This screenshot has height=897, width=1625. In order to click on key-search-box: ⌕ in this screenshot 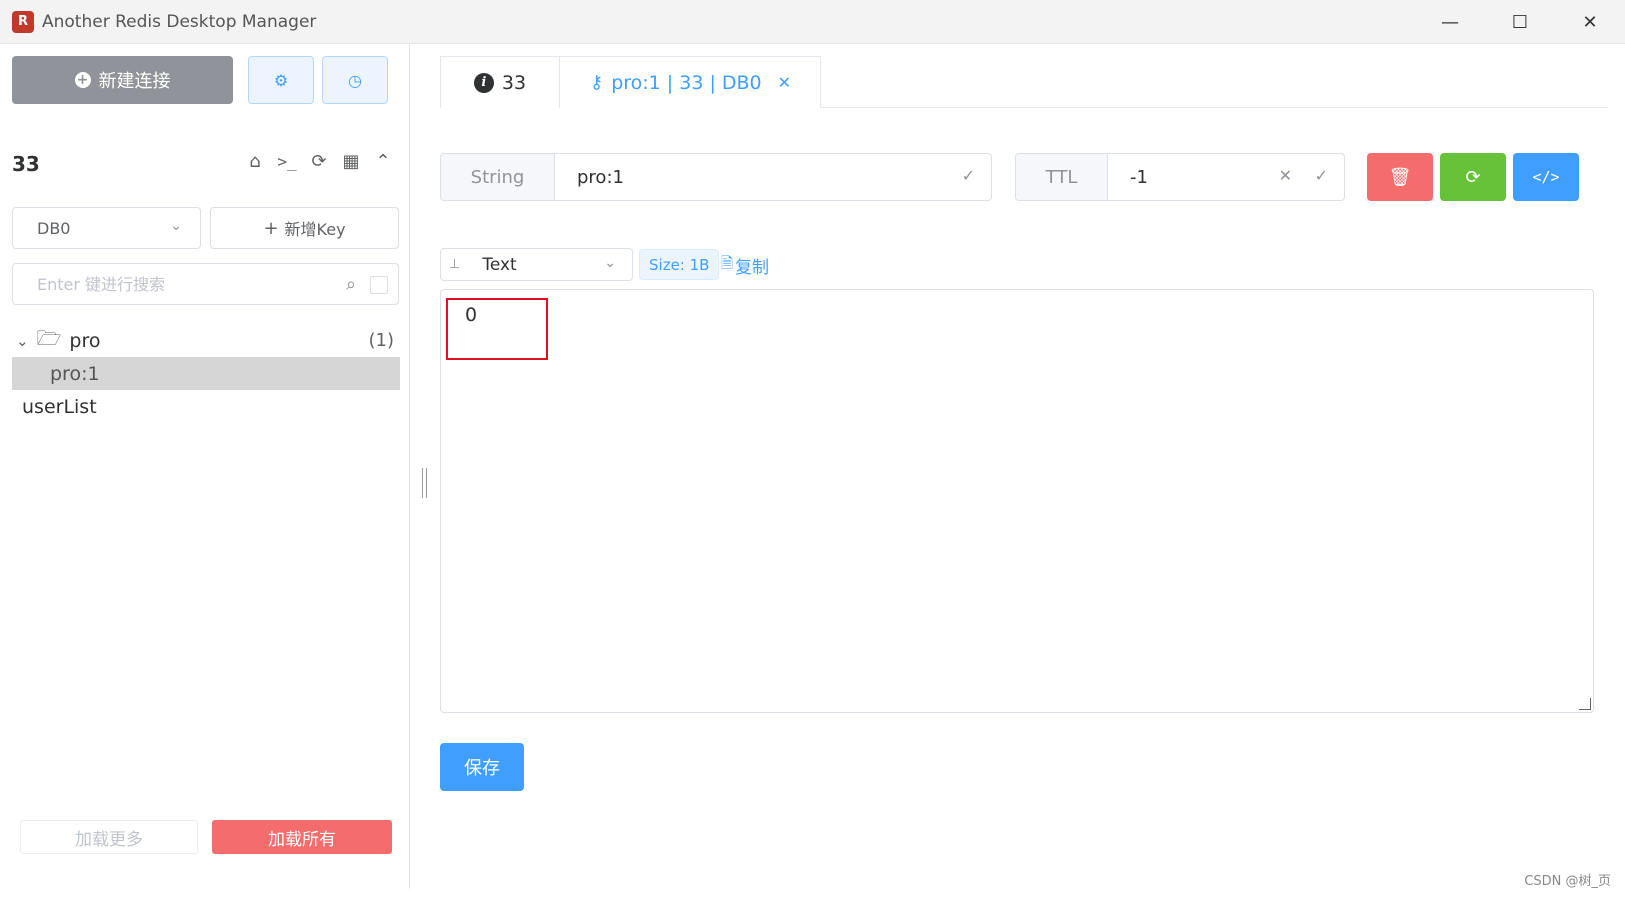, I will do `click(205, 284)`.